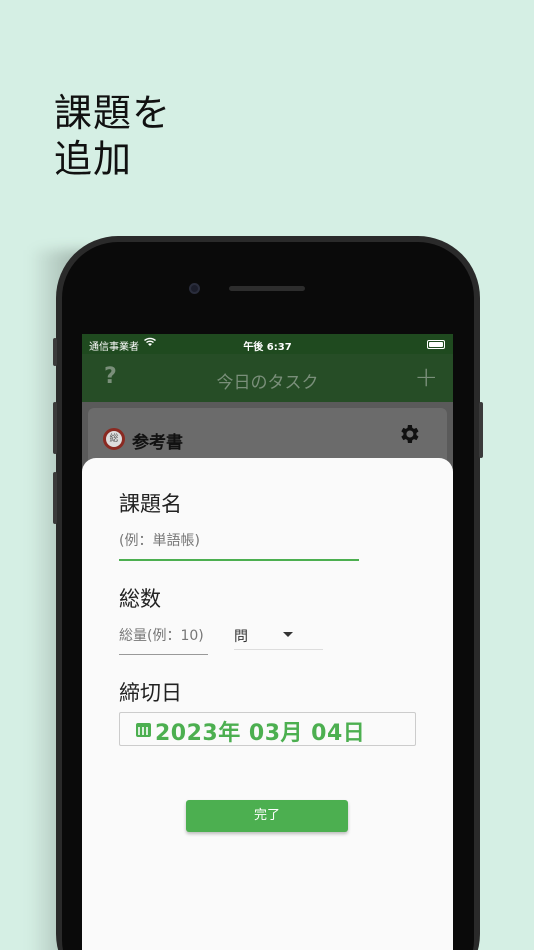 This screenshot has height=950, width=534. I want to click on task-name-underline, so click(239, 560).